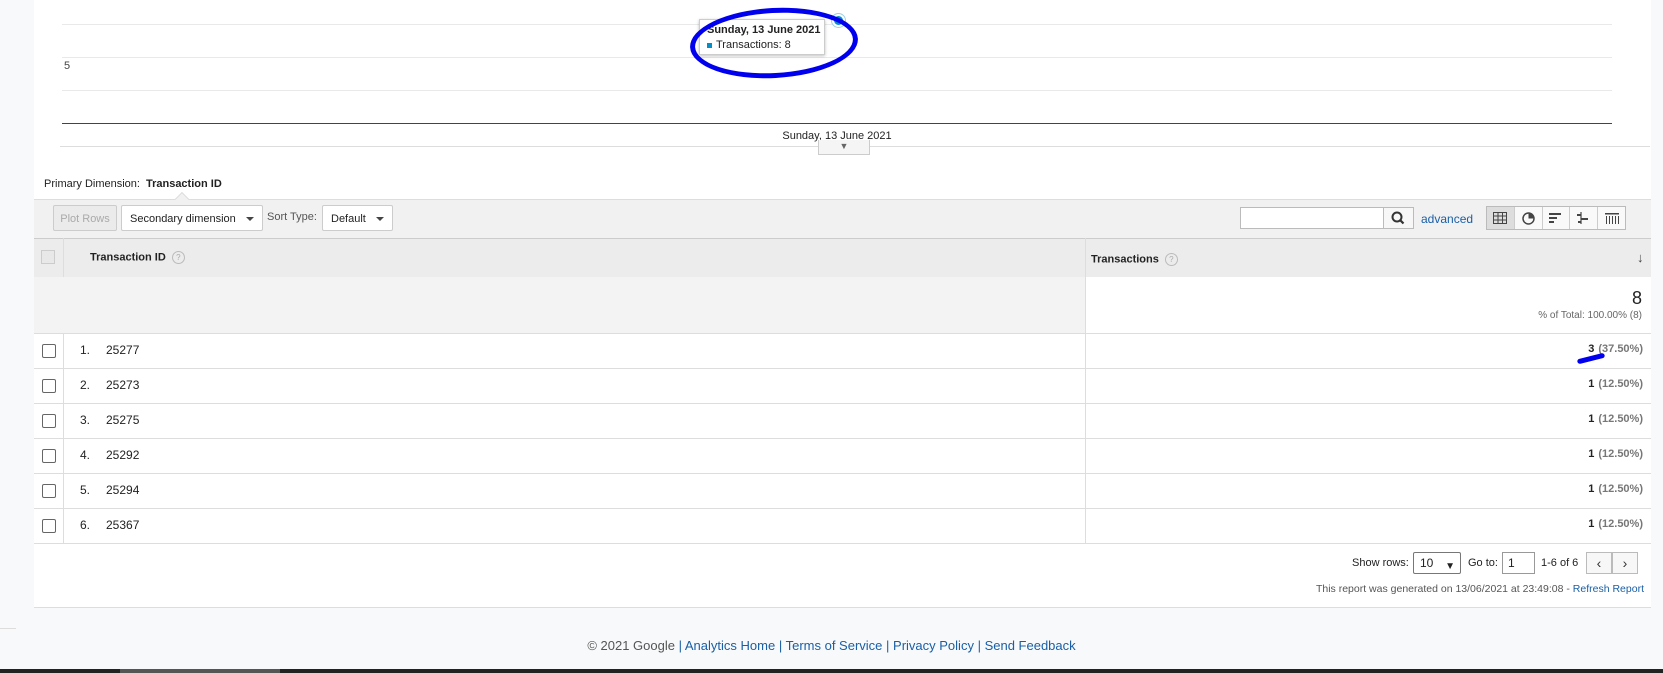 This screenshot has height=673, width=1663. I want to click on chart-gridline, so click(837, 90).